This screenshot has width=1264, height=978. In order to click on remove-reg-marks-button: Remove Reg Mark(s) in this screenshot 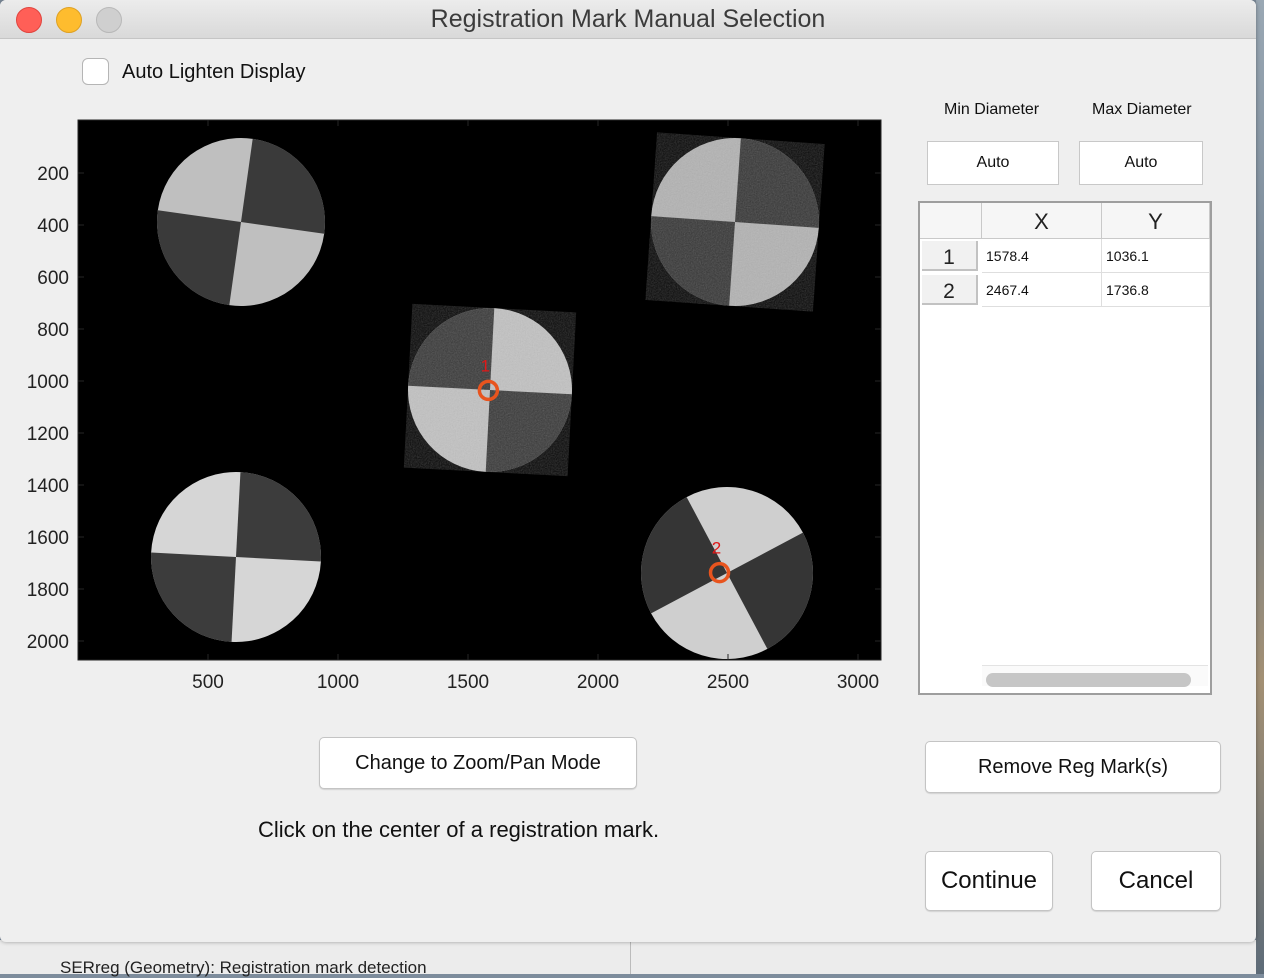, I will do `click(1073, 767)`.